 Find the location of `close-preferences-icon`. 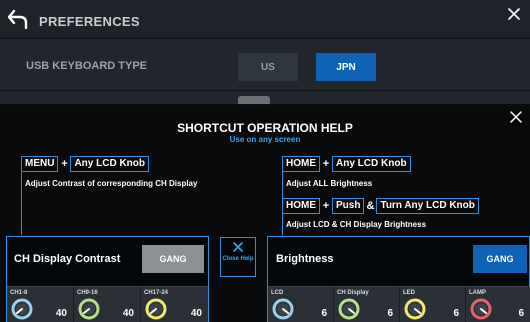

close-preferences-icon is located at coordinates (514, 14).